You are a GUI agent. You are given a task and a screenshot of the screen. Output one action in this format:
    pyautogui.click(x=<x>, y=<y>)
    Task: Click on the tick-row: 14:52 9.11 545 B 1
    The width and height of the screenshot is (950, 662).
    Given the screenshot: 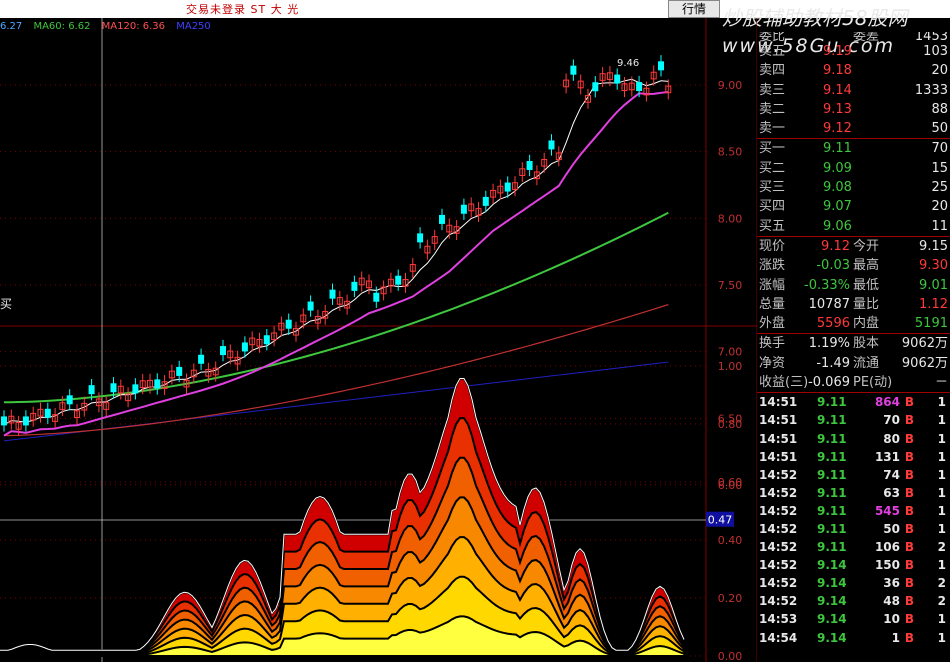 What is the action you would take?
    pyautogui.click(x=853, y=511)
    